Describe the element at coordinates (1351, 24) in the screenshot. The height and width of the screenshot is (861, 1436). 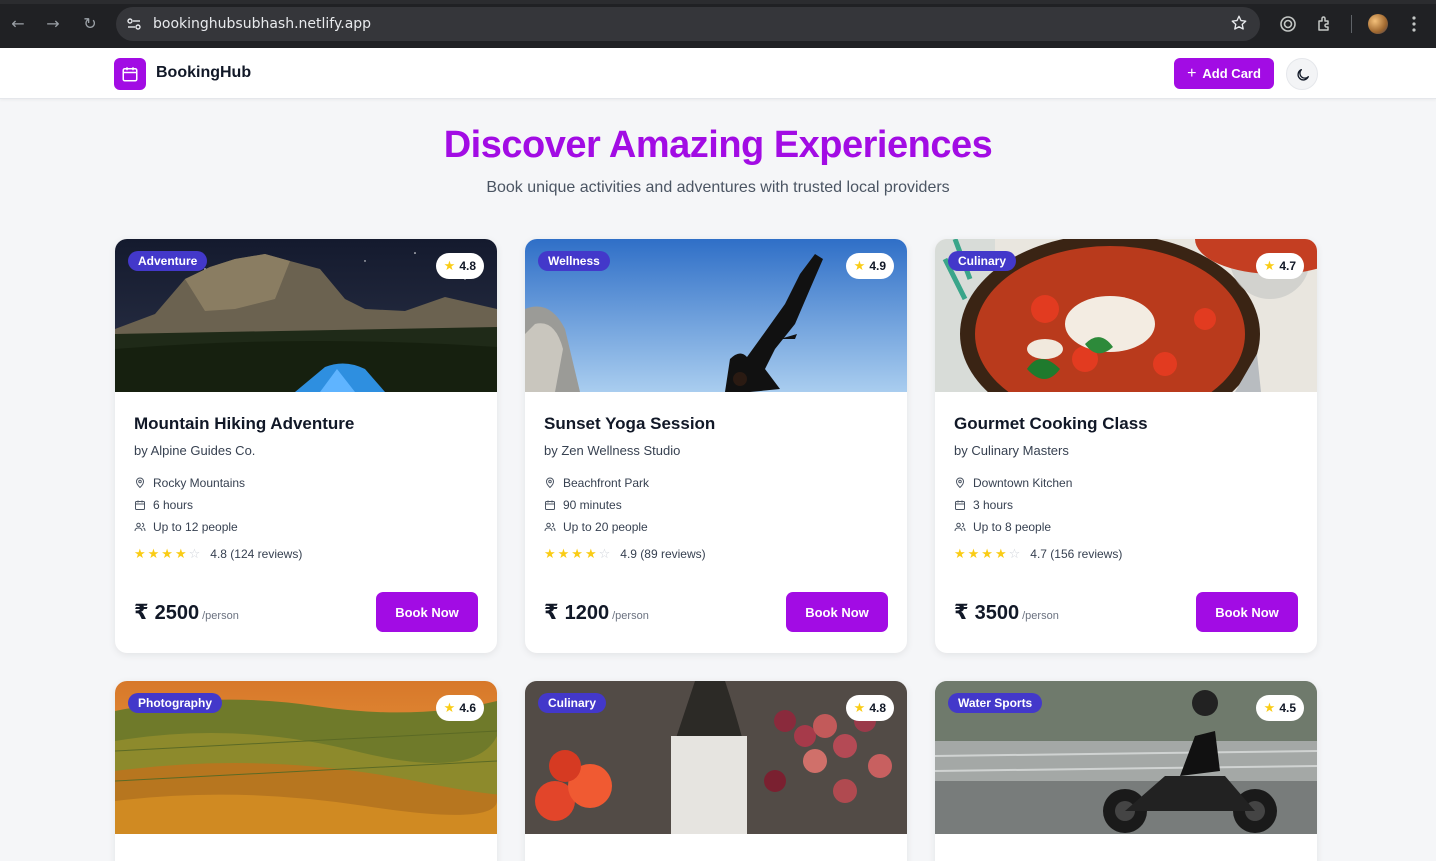
I see `toolbar-divider` at that location.